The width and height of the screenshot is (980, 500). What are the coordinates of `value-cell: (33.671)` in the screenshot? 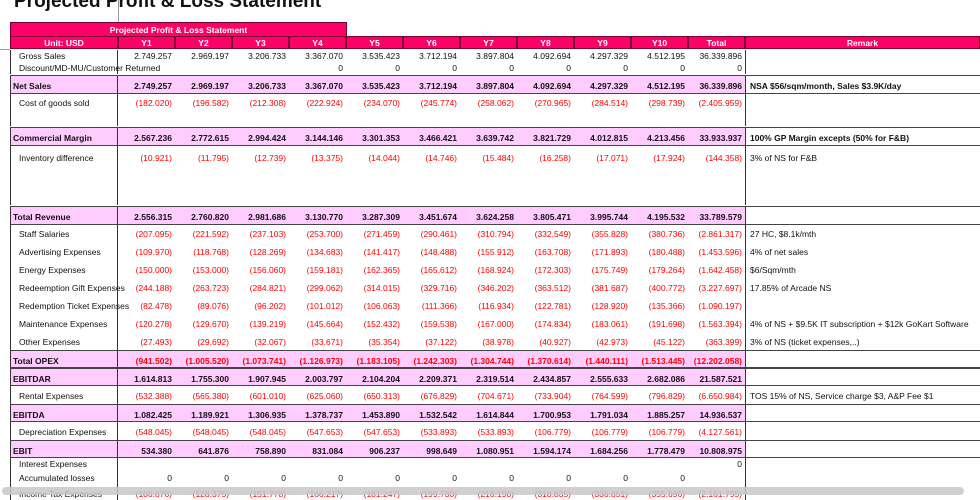 It's located at (317, 341).